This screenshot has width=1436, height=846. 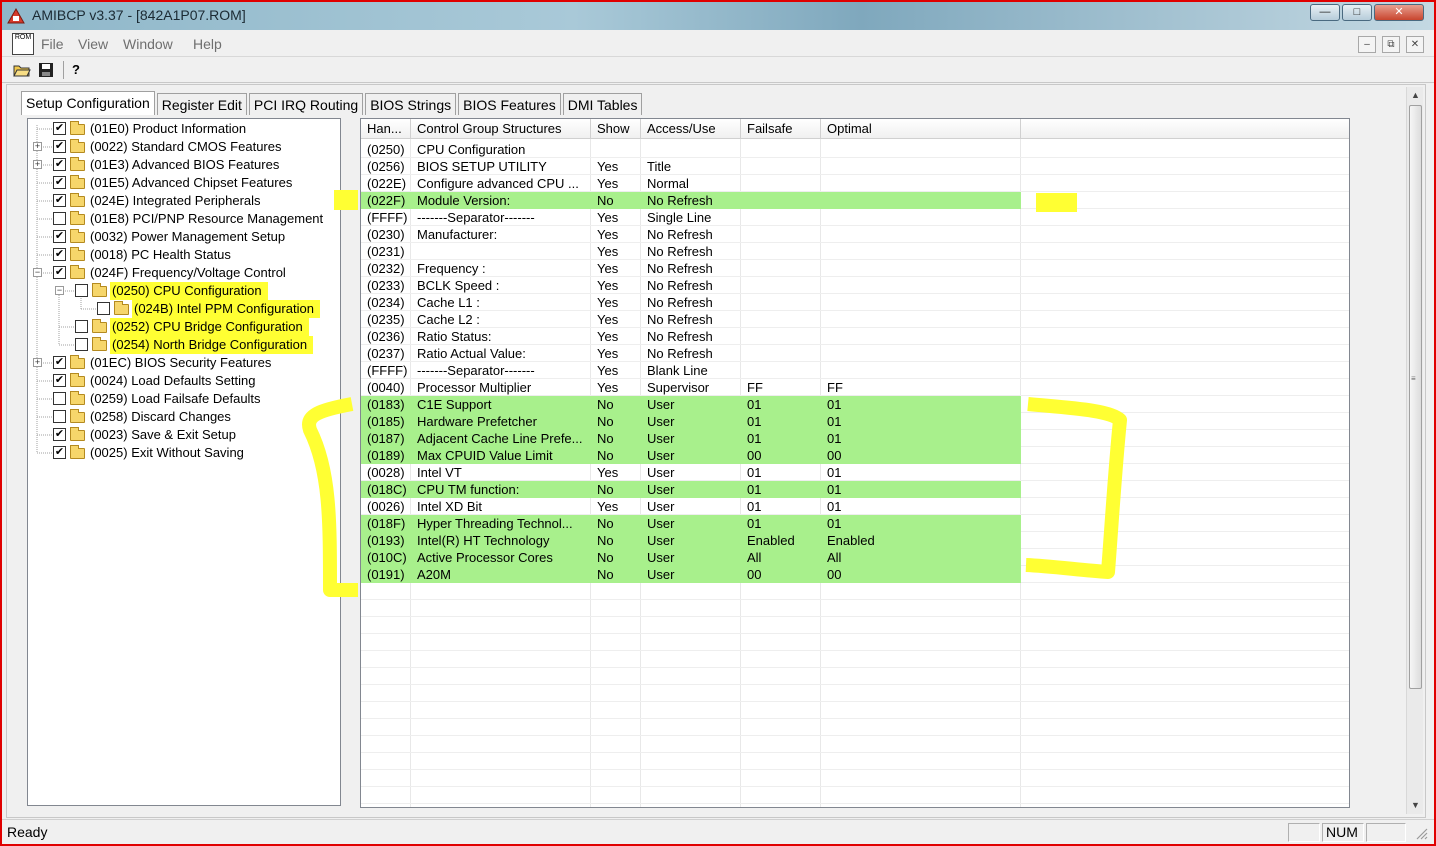 What do you see at coordinates (855, 574) in the screenshot?
I see `table-row: (0191) A20M No User 00 00` at bounding box center [855, 574].